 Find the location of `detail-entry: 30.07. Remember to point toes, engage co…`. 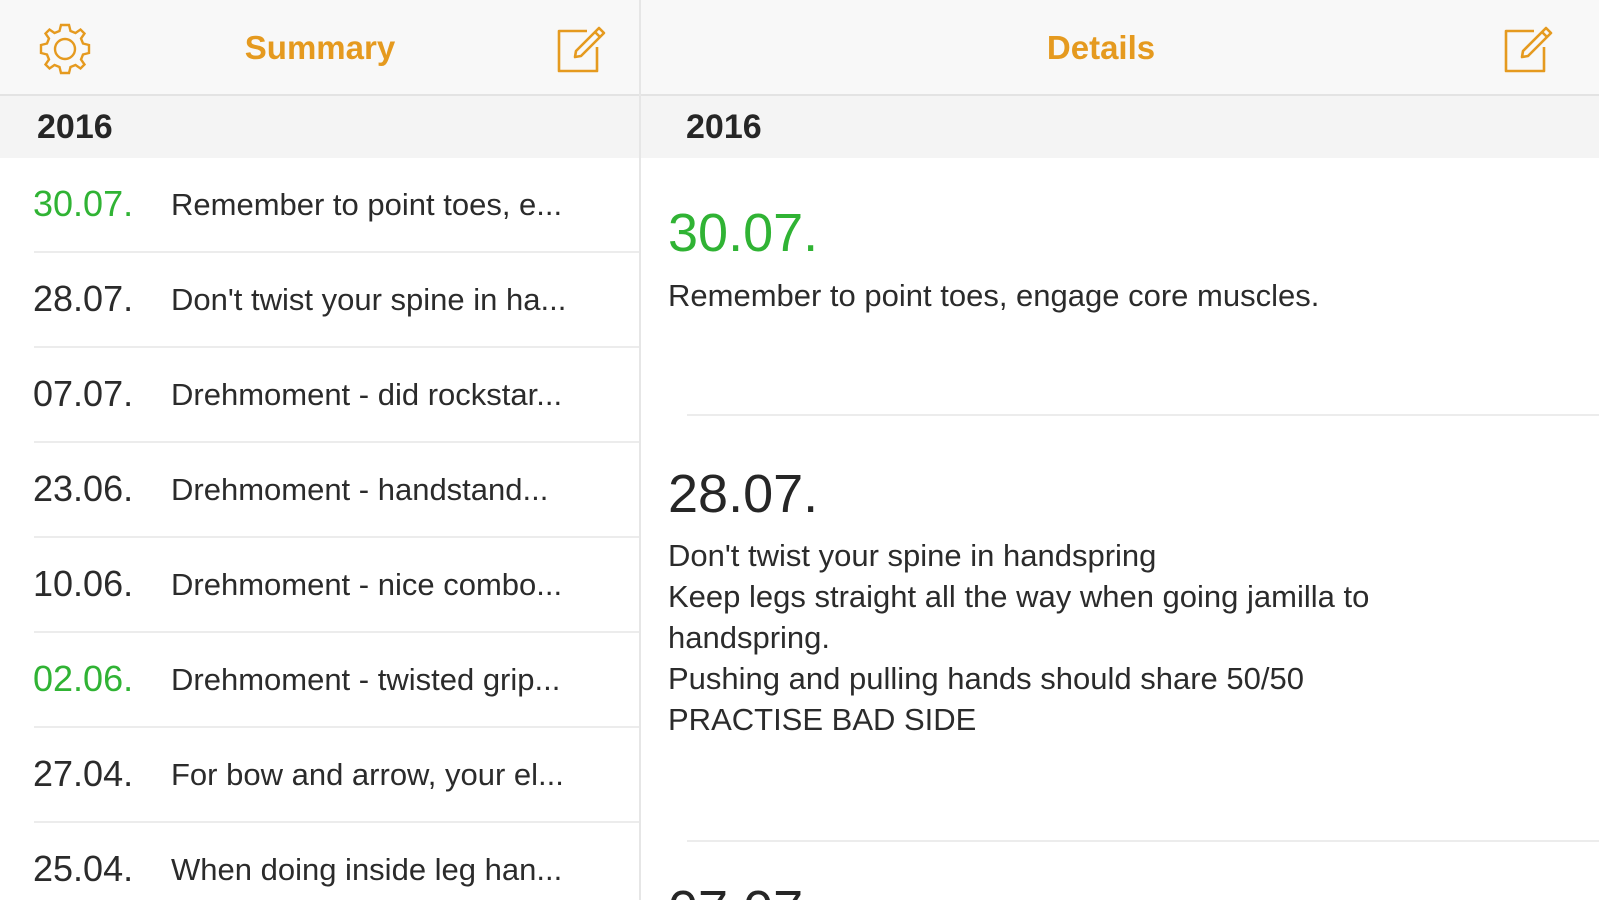

detail-entry: 30.07. Remember to point toes, engage co… is located at coordinates (1133, 259).